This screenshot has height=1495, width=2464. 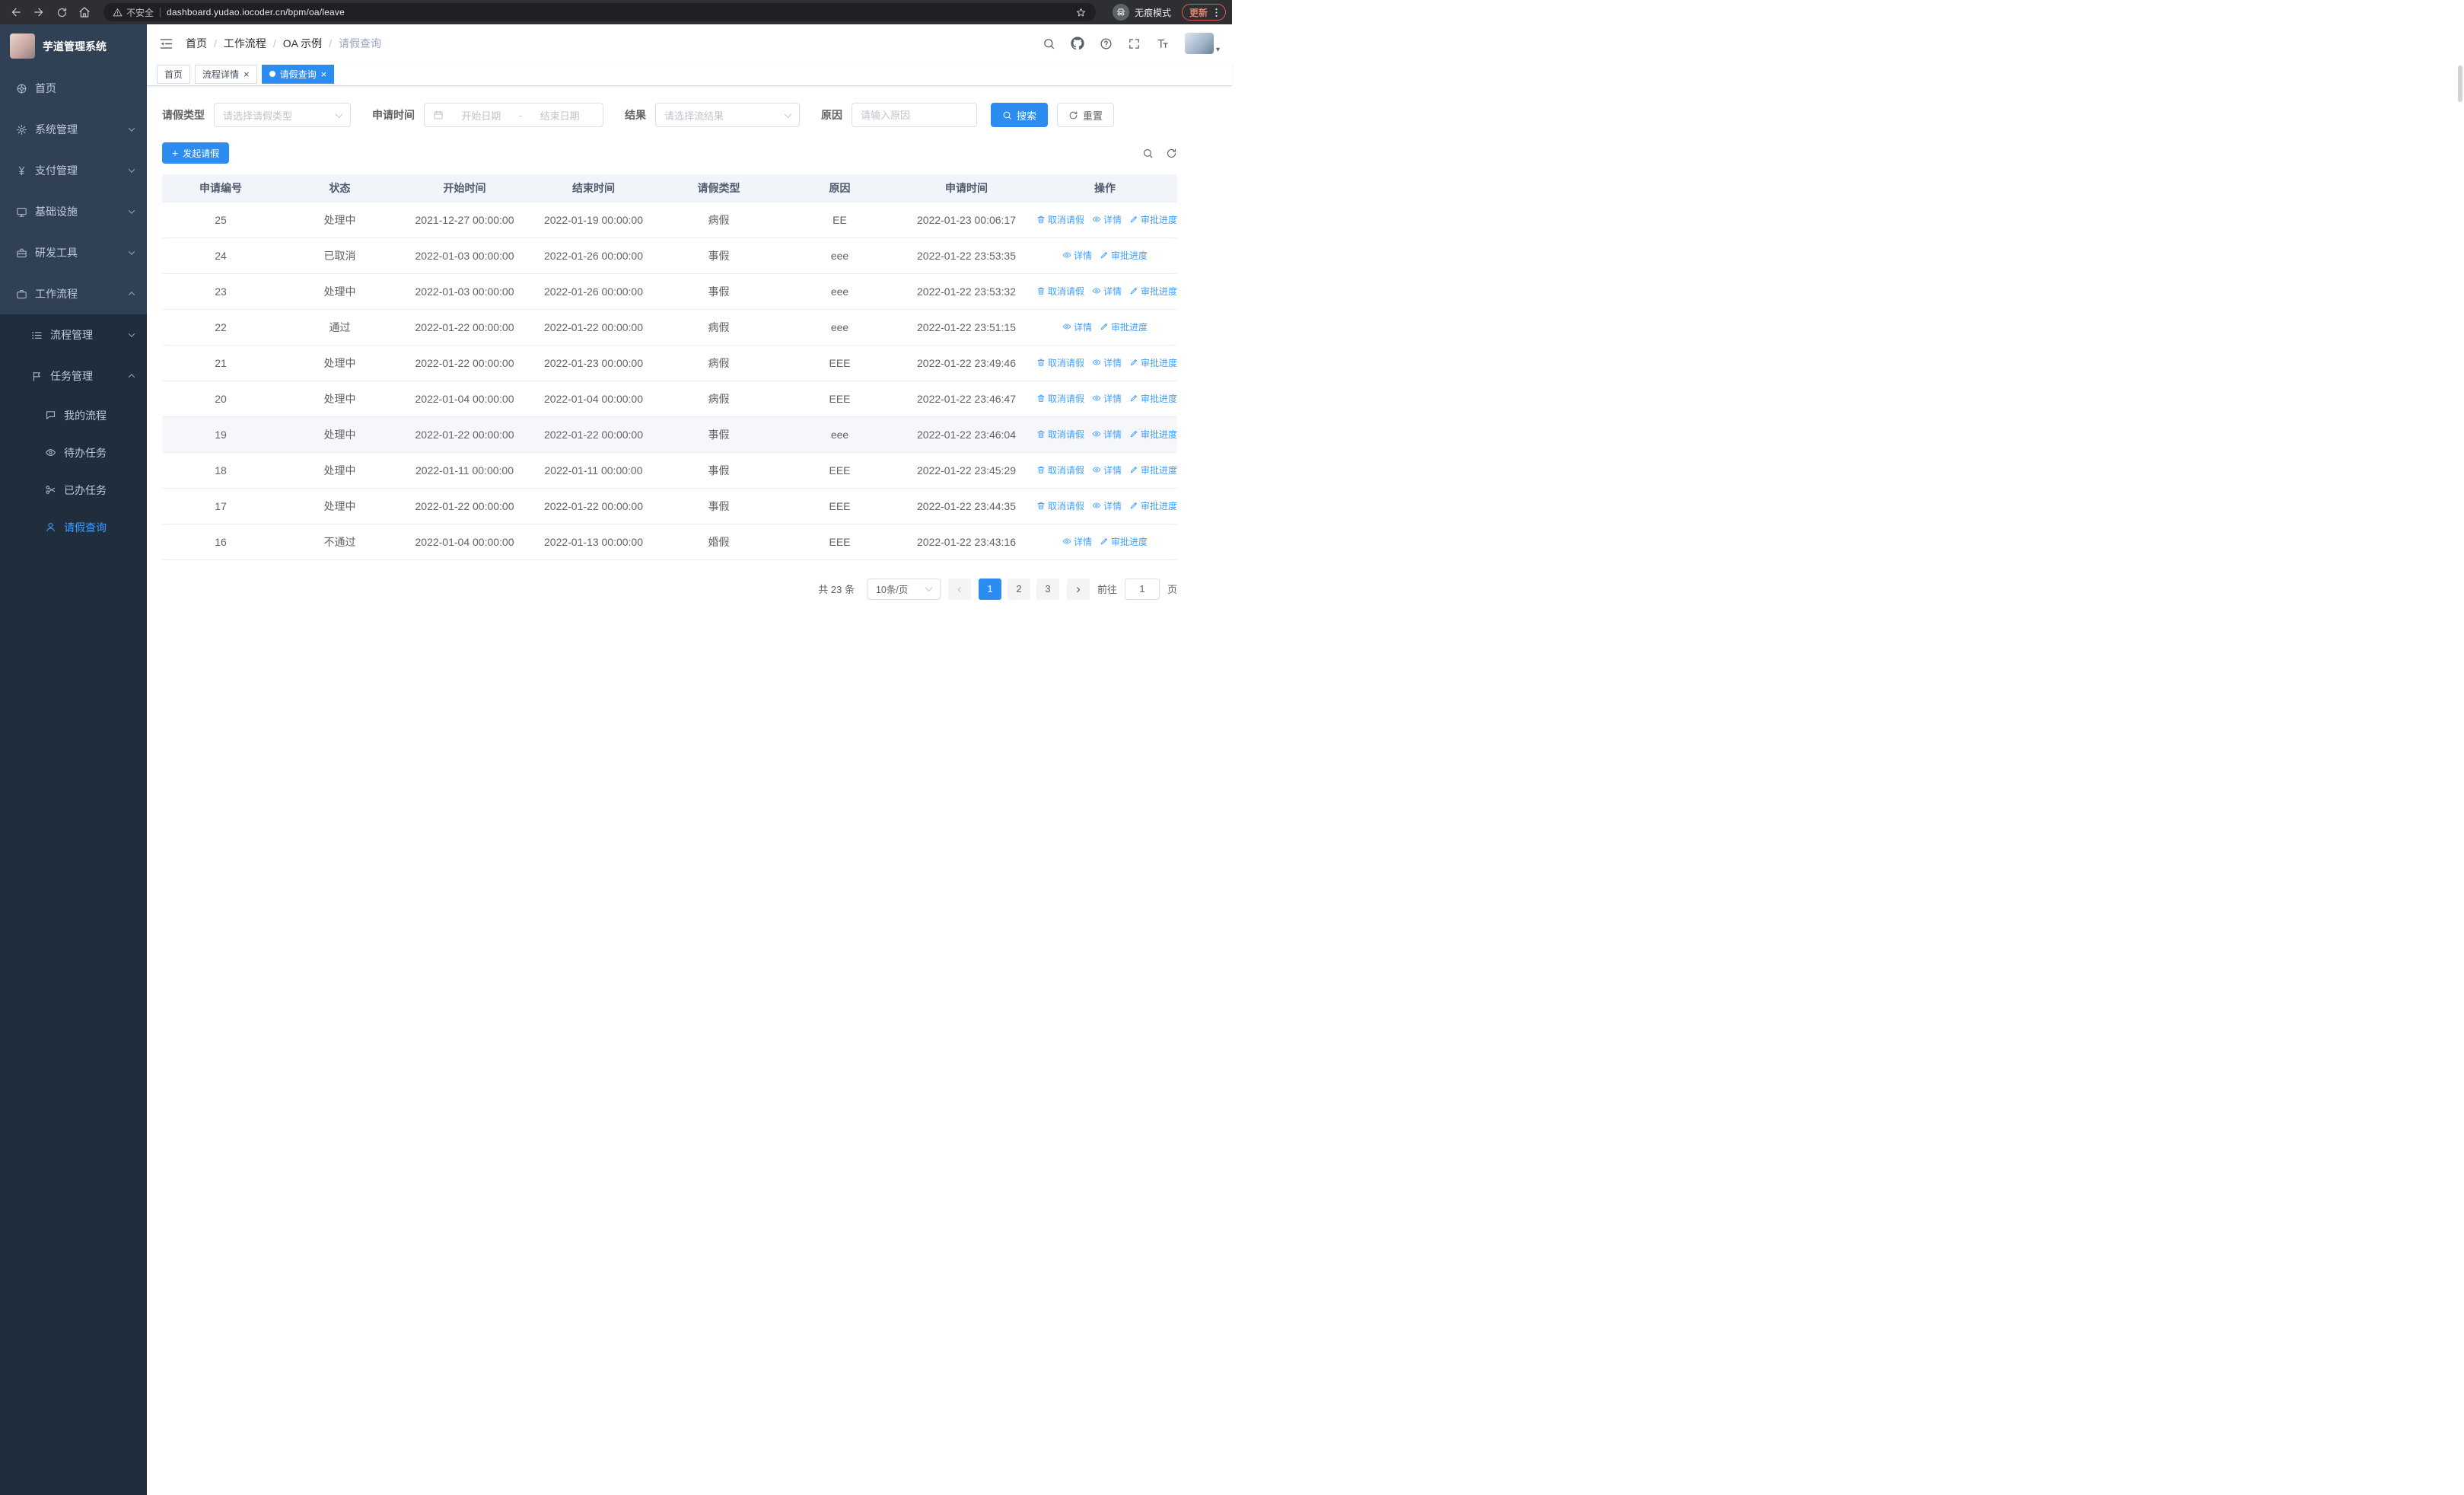 What do you see at coordinates (73, 171) in the screenshot?
I see `sidebar-item: 支付管理` at bounding box center [73, 171].